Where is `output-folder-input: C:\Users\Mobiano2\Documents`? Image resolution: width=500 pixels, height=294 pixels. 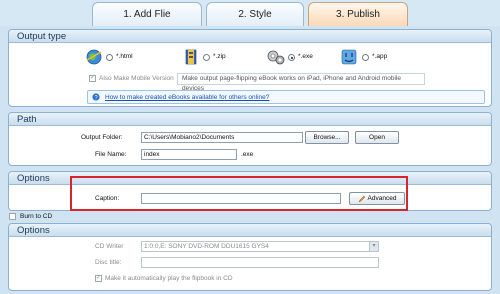
output-folder-input: C:\Users\Mobiano2\Documents is located at coordinates (222, 137).